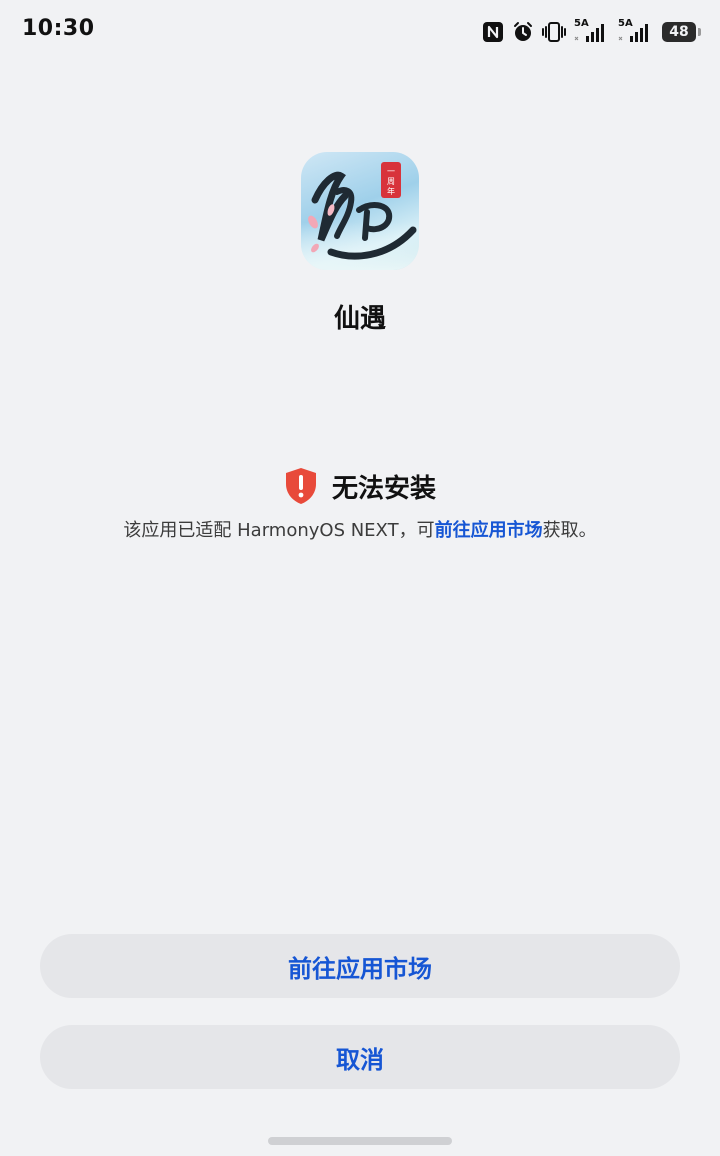 The height and width of the screenshot is (1156, 720). I want to click on status-bar: 10:30 5A 5A 48, so click(360, 32).